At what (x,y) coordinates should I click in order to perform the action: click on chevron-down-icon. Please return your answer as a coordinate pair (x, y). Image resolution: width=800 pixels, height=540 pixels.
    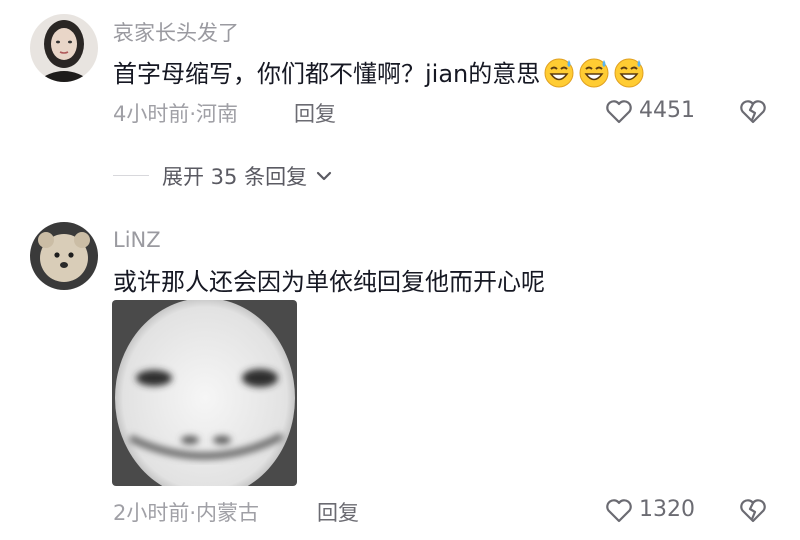
    Looking at the image, I should click on (324, 178).